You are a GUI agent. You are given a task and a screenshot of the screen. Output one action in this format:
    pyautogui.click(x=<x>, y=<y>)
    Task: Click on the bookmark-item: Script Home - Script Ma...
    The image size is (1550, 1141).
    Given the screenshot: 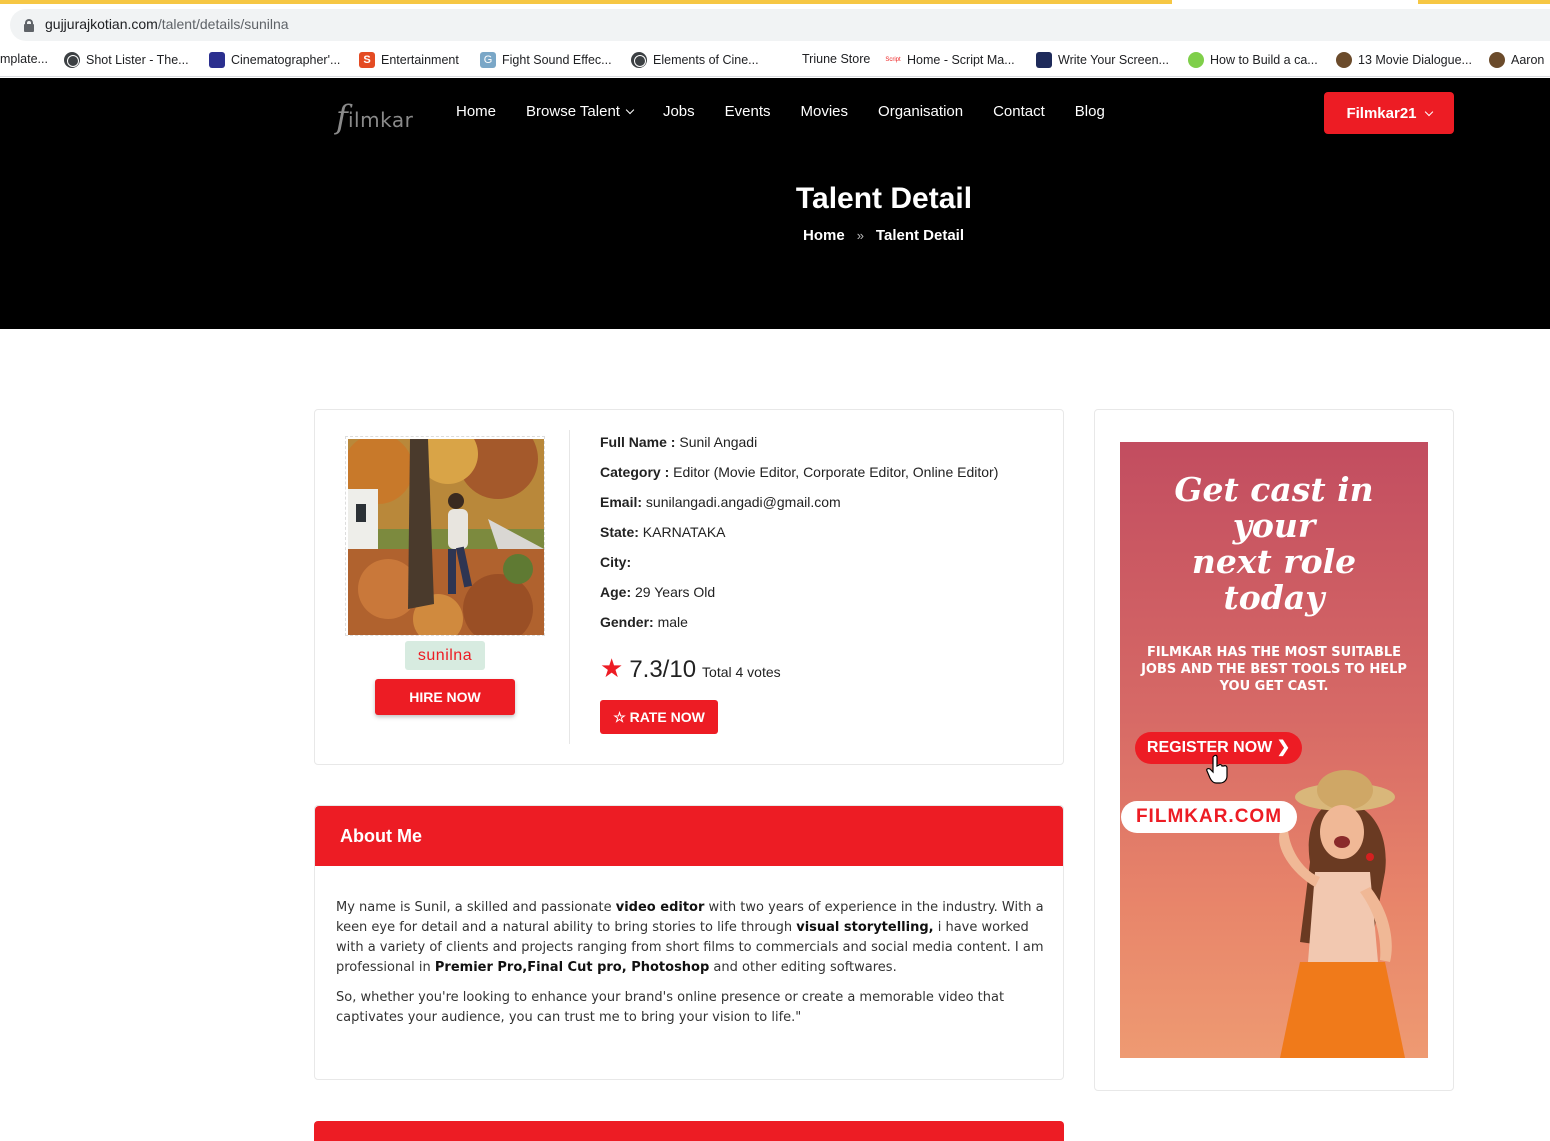 What is the action you would take?
    pyautogui.click(x=950, y=60)
    